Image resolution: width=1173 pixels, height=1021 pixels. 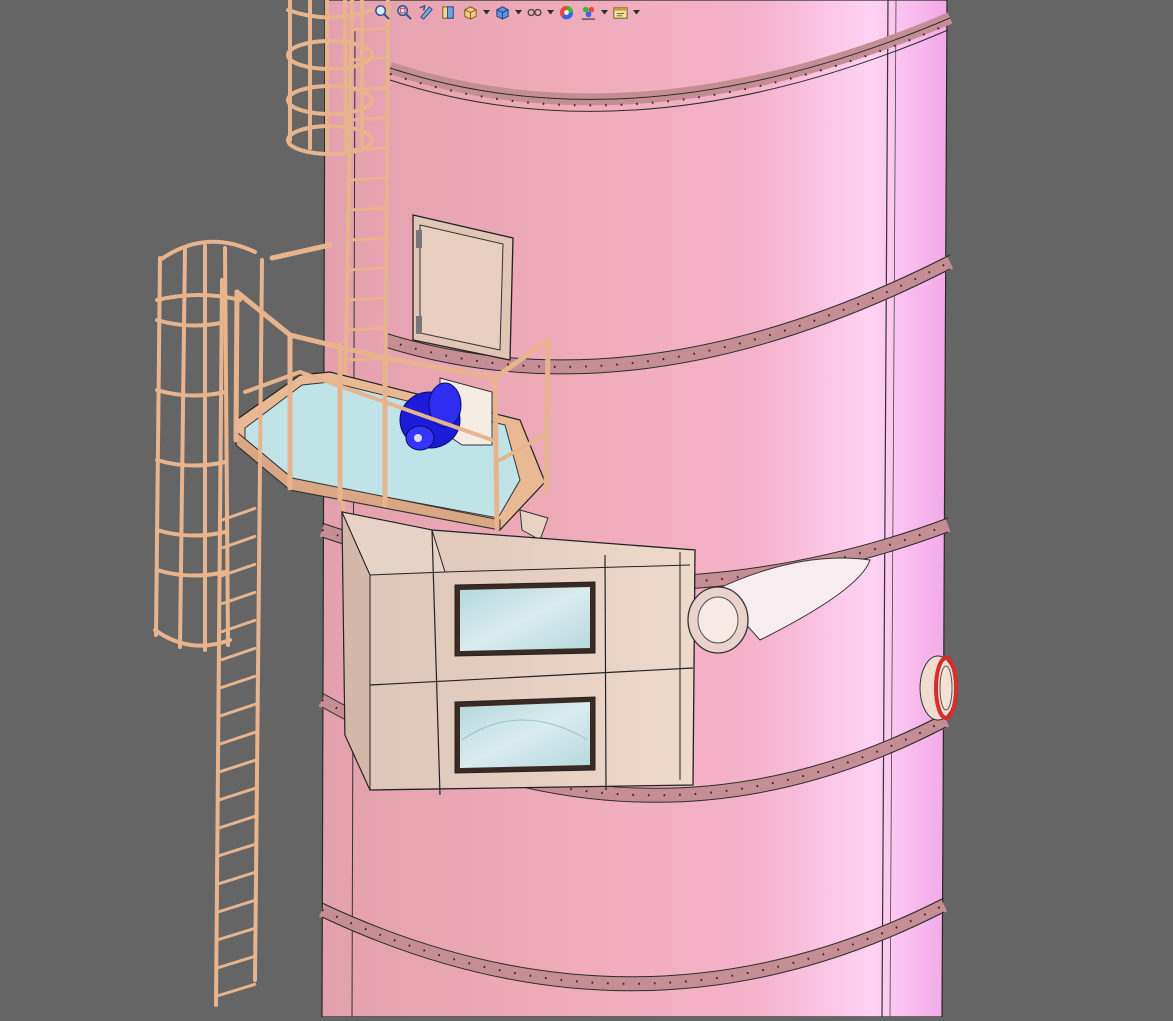 I want to click on zoom-area-button, so click(x=404, y=12).